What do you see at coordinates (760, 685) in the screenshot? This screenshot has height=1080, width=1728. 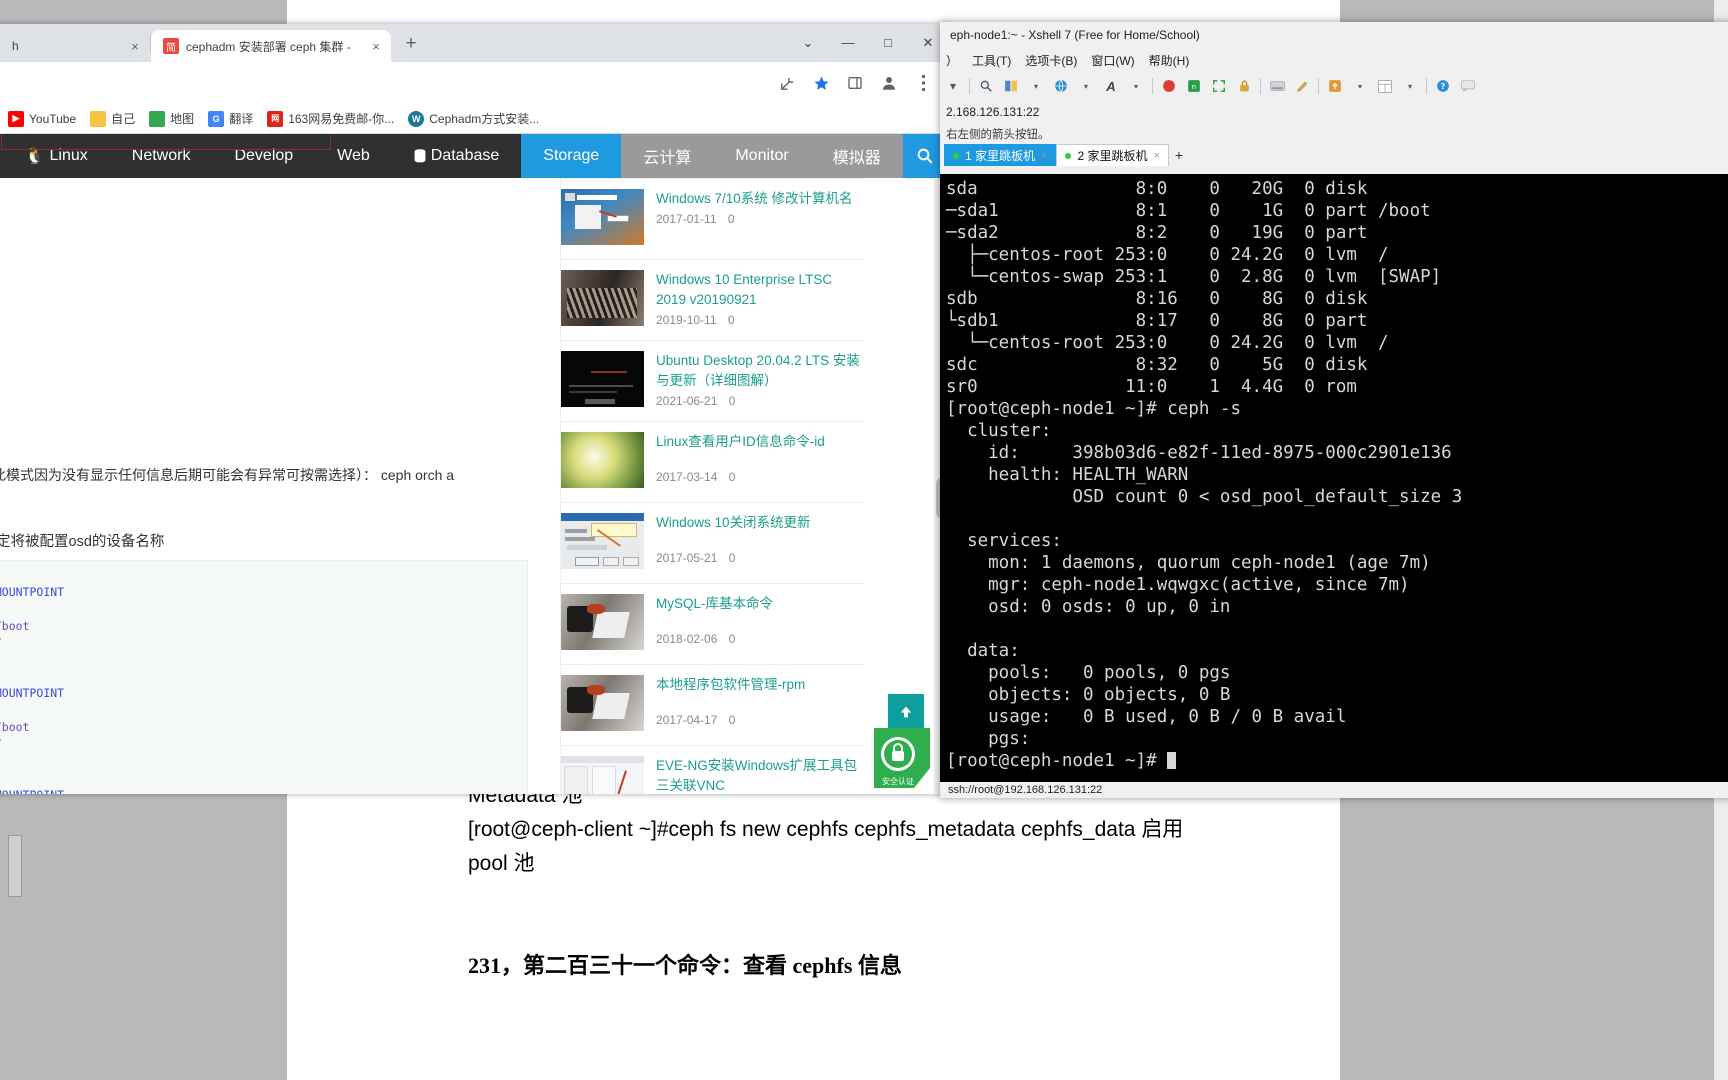 I see `article-title: 本地程序包软件管理-rpm` at bounding box center [760, 685].